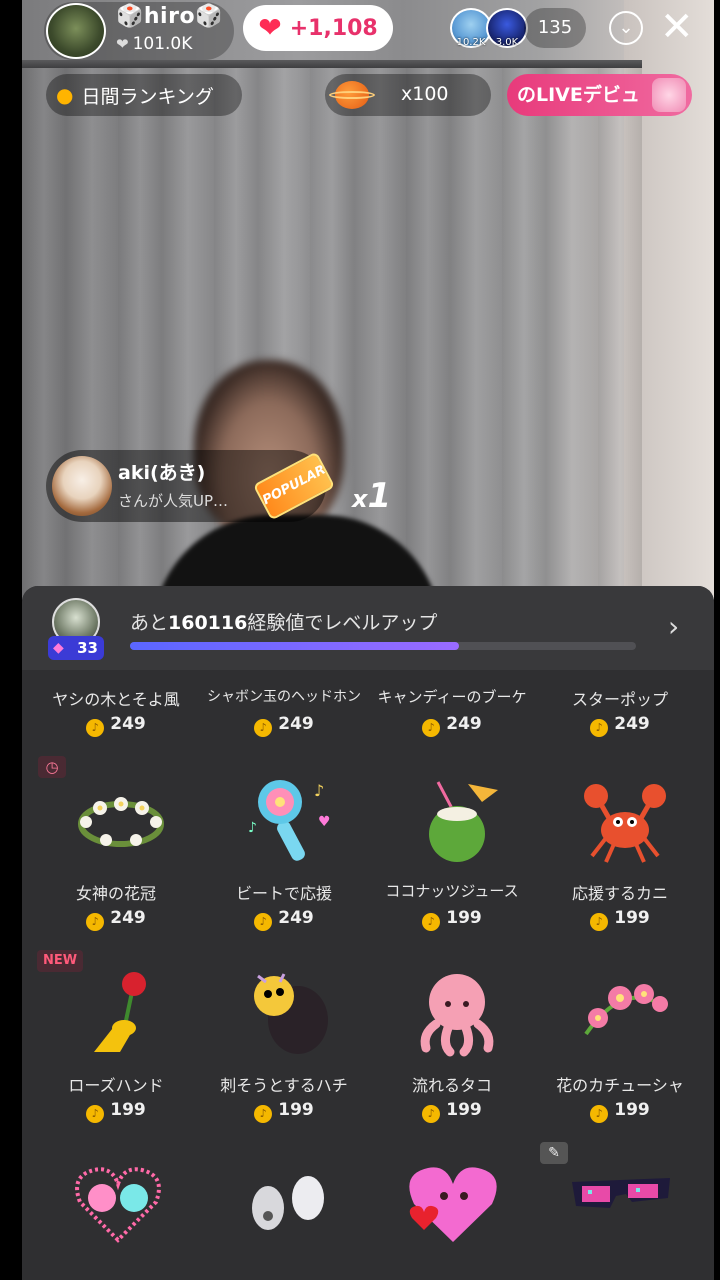 The image size is (720, 1280). What do you see at coordinates (116, 699) in the screenshot?
I see `gift-name: ヤシの木とそよ風` at bounding box center [116, 699].